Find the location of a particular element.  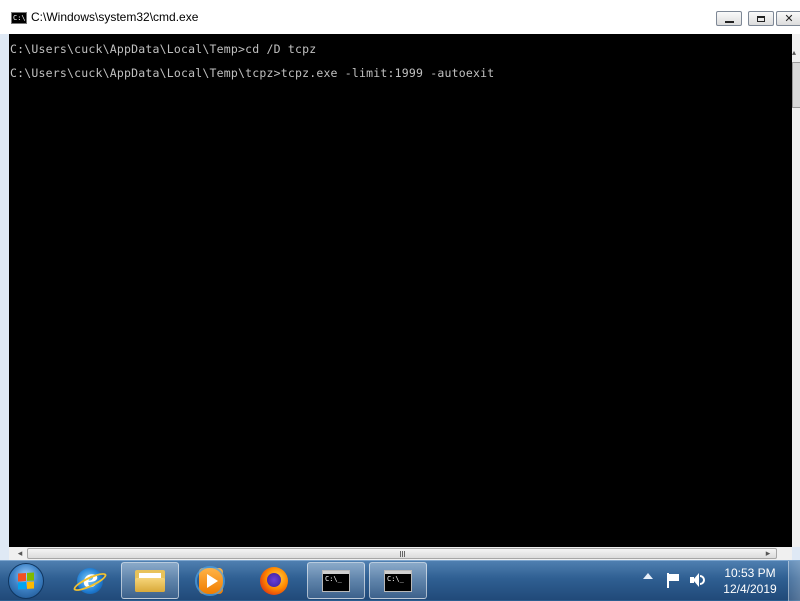

clock-time: 10:53 PM is located at coordinates (750, 573).